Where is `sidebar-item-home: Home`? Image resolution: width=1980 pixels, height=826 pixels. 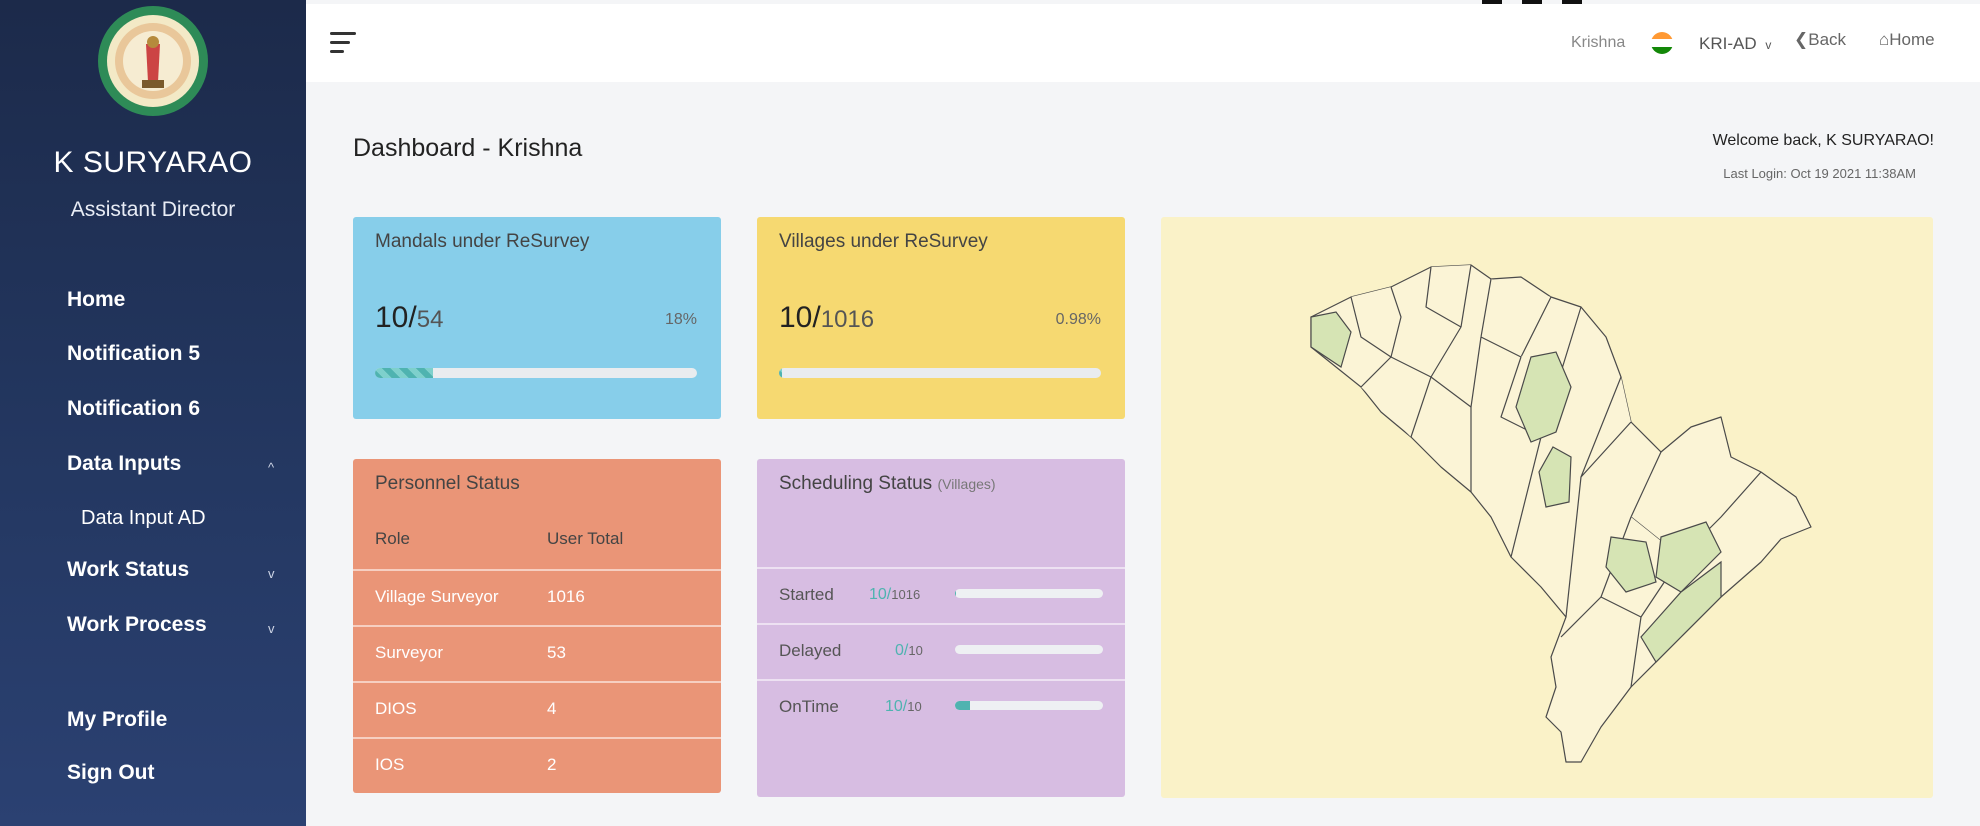
sidebar-item-home: Home is located at coordinates (96, 300).